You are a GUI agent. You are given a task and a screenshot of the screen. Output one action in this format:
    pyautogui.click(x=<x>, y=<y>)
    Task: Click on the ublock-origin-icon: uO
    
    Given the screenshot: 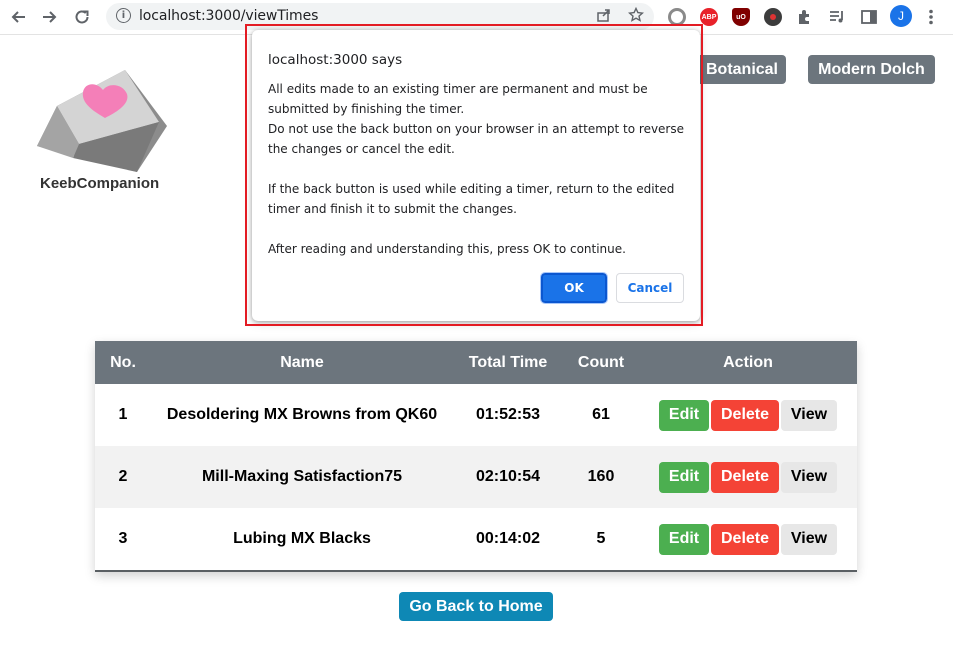 What is the action you would take?
    pyautogui.click(x=741, y=17)
    